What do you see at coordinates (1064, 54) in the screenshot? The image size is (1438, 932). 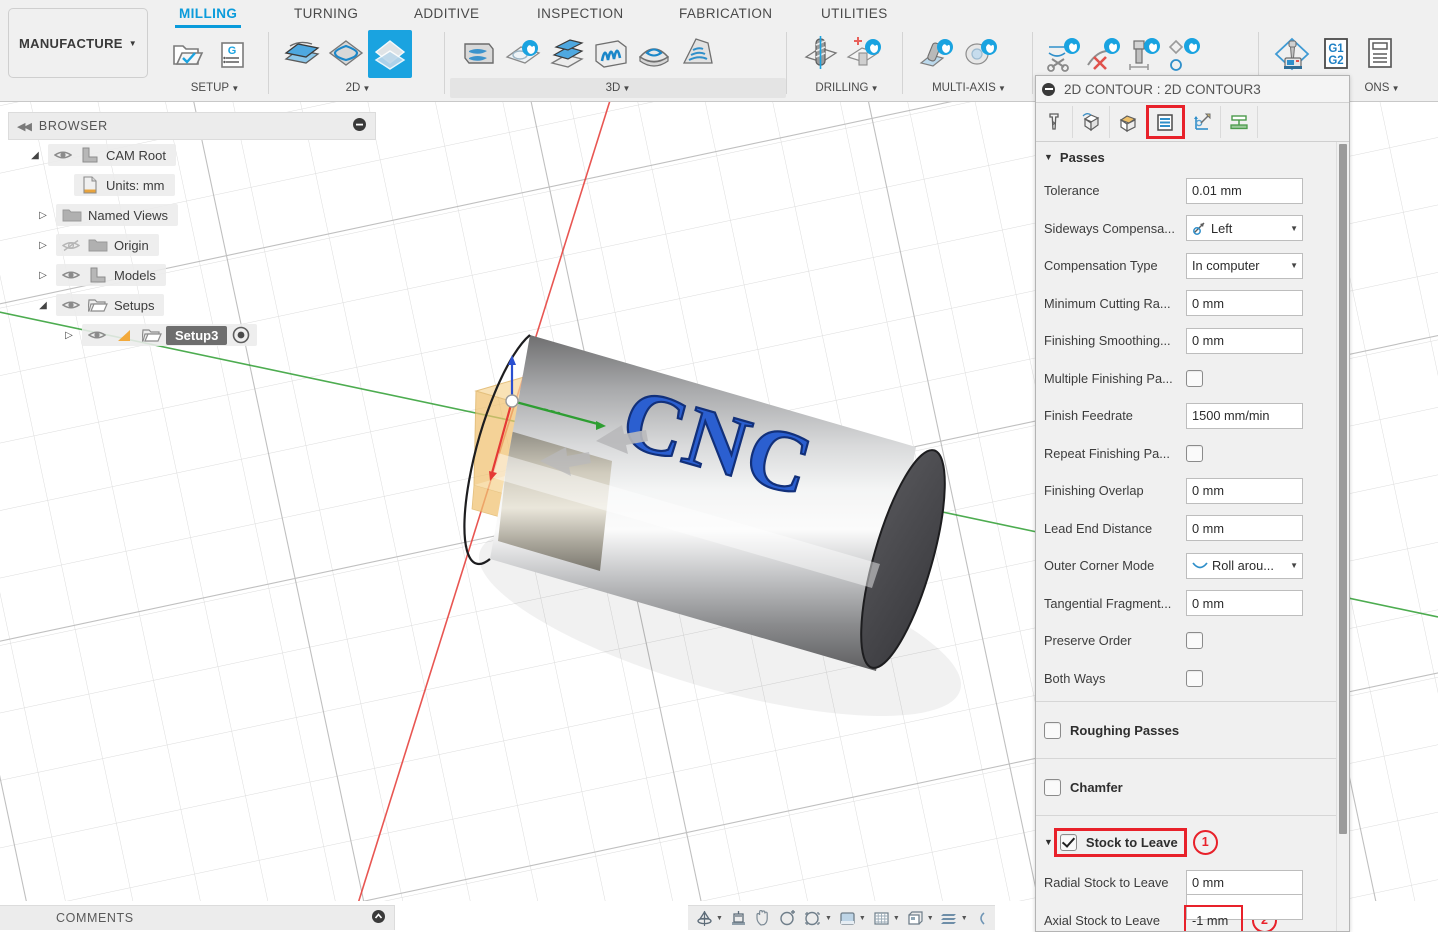 I see `trim-toolpath-icon` at bounding box center [1064, 54].